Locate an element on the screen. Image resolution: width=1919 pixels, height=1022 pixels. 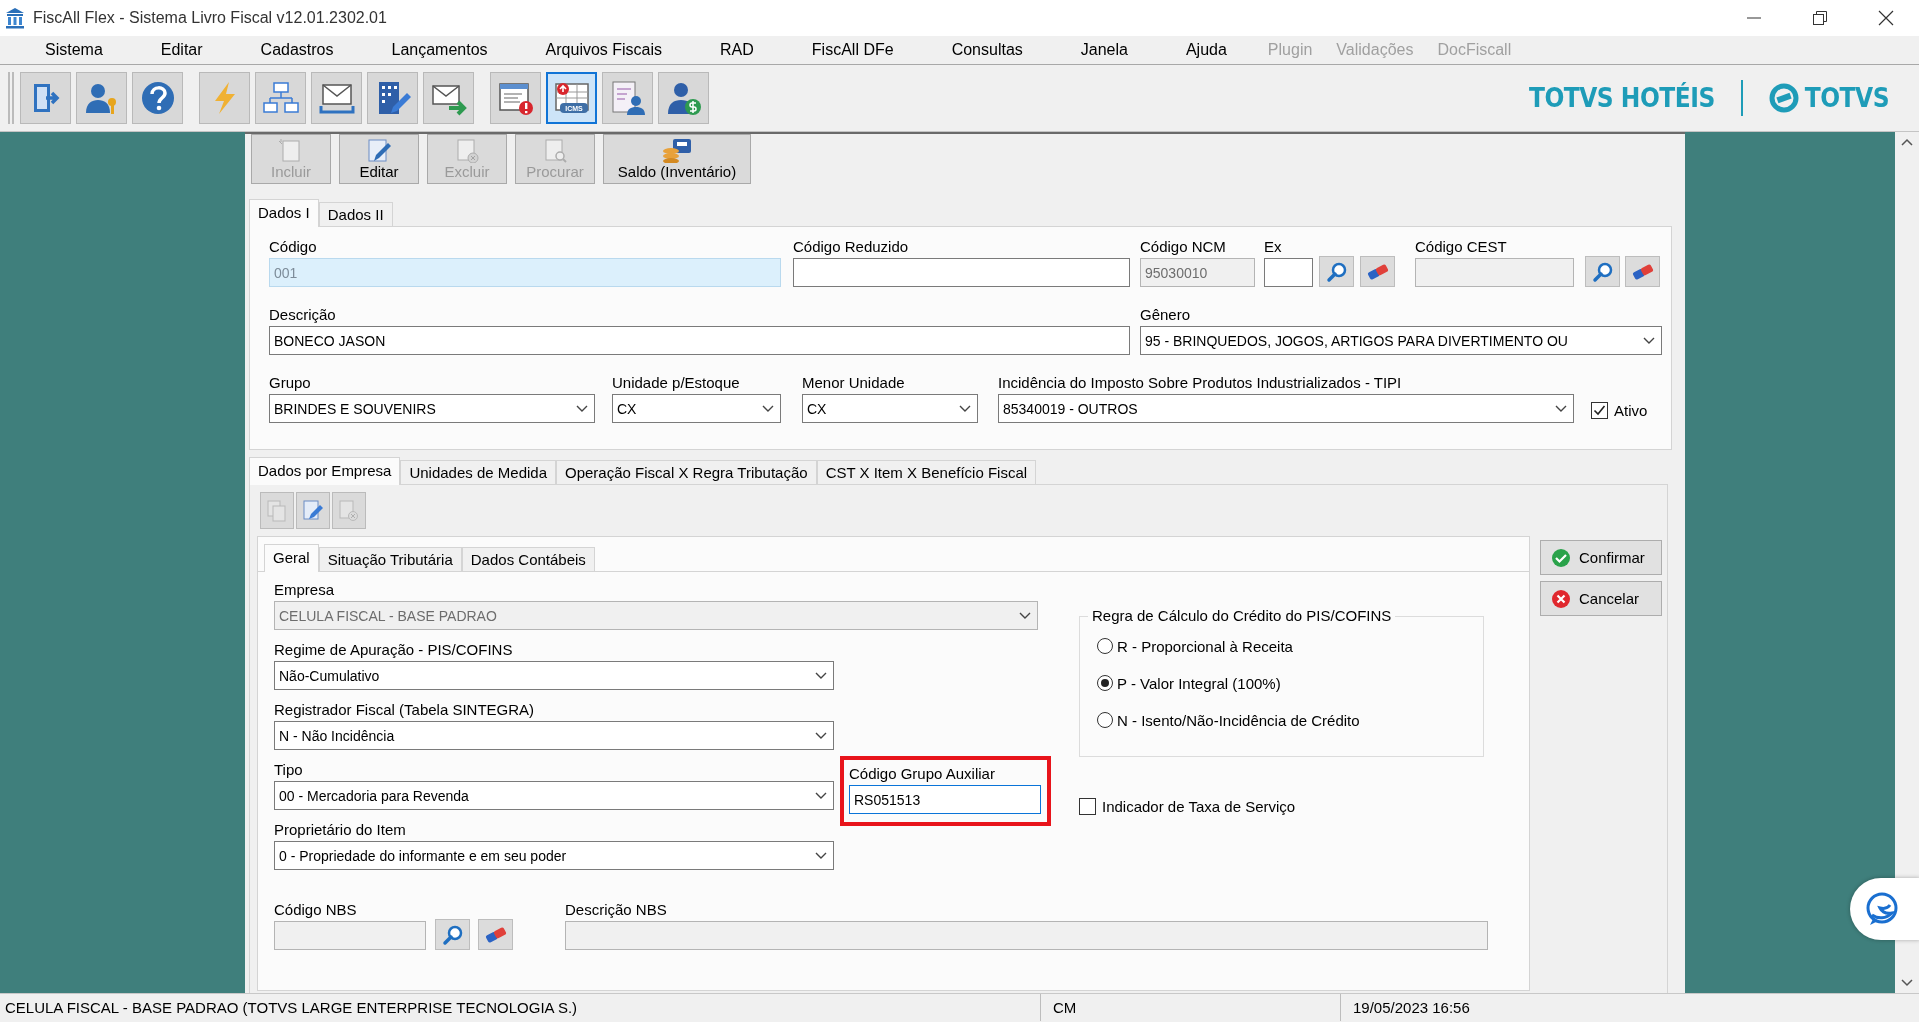
chat-button is located at coordinates (1884, 909).